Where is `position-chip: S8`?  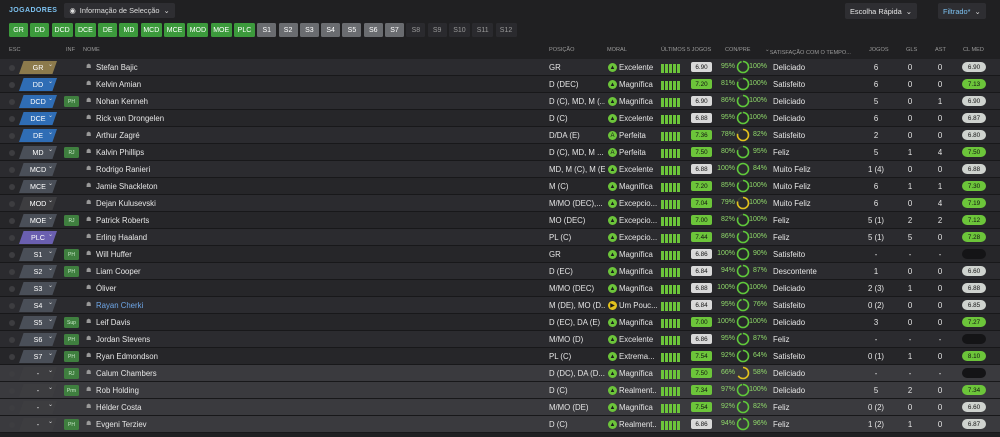 position-chip: S8 is located at coordinates (416, 30).